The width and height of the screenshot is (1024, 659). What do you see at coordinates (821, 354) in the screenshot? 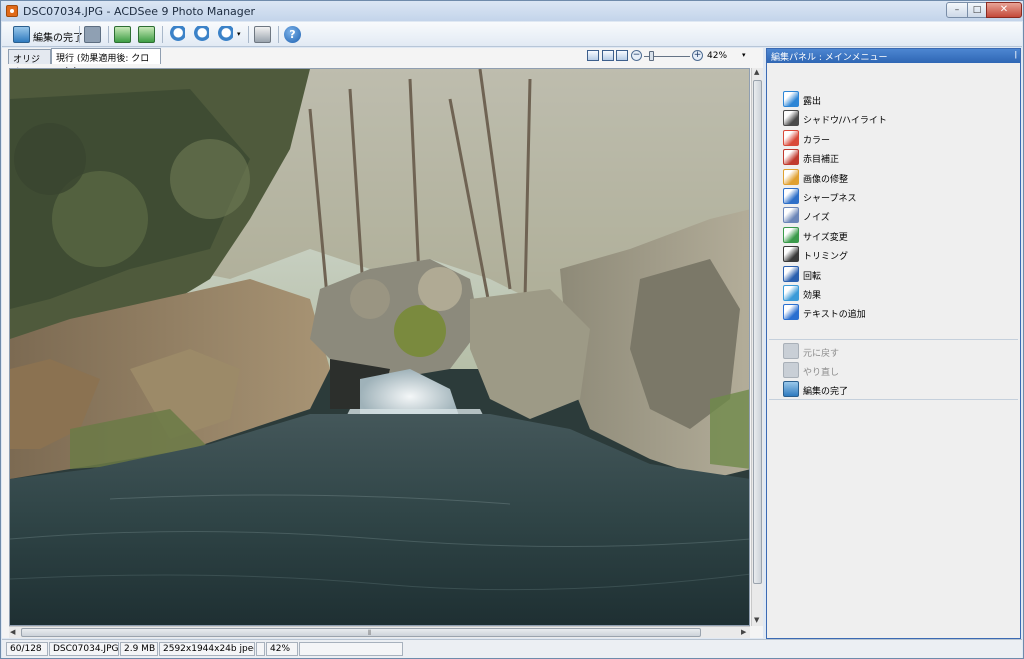
I see `edit-action-label: 元に戻す` at bounding box center [821, 354].